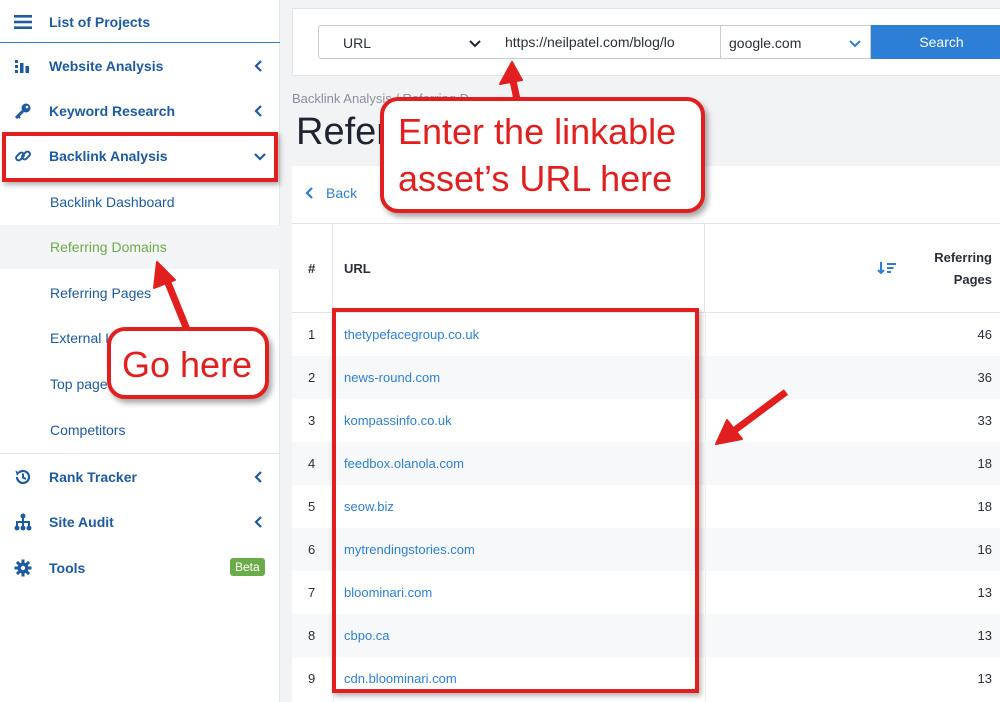 The image size is (1000, 702). What do you see at coordinates (342, 193) in the screenshot?
I see `back-label: Back` at bounding box center [342, 193].